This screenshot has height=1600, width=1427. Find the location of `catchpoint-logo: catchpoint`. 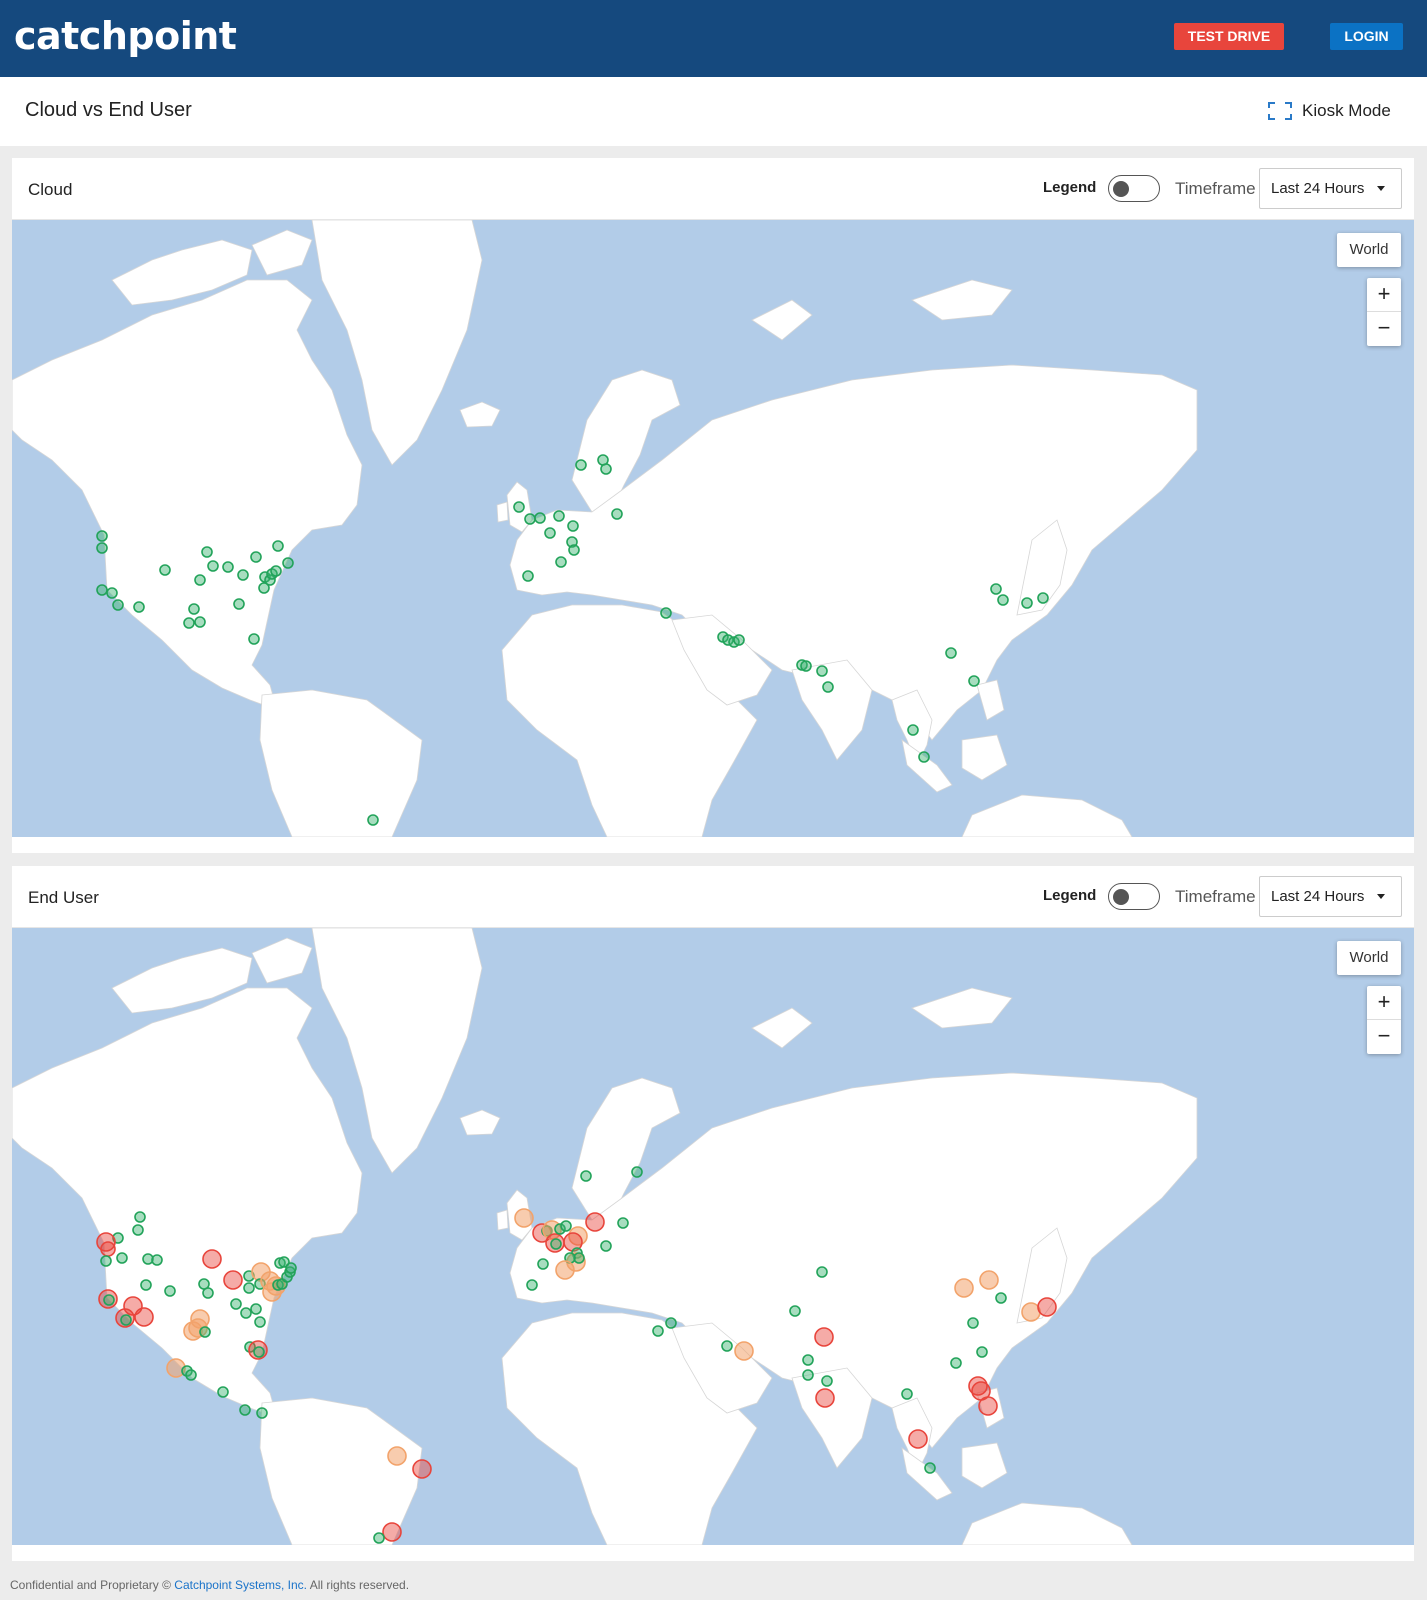

catchpoint-logo: catchpoint is located at coordinates (125, 36).